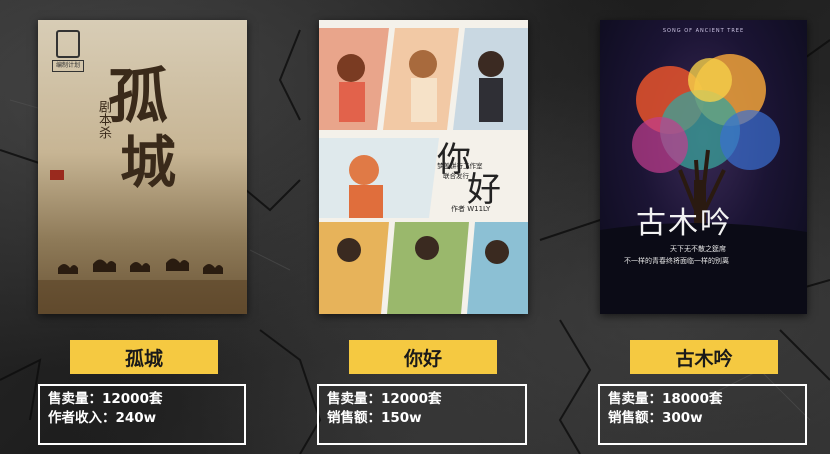  What do you see at coordinates (401, 418) in the screenshot?
I see `stat-value: 150w` at bounding box center [401, 418].